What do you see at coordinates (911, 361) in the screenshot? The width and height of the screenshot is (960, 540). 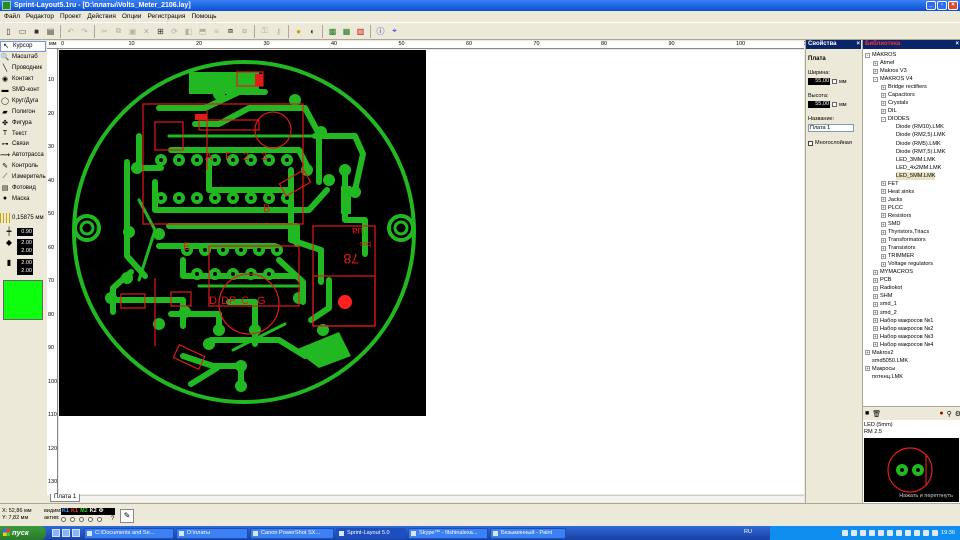 I see `library-item: smd5050.LMK` at bounding box center [911, 361].